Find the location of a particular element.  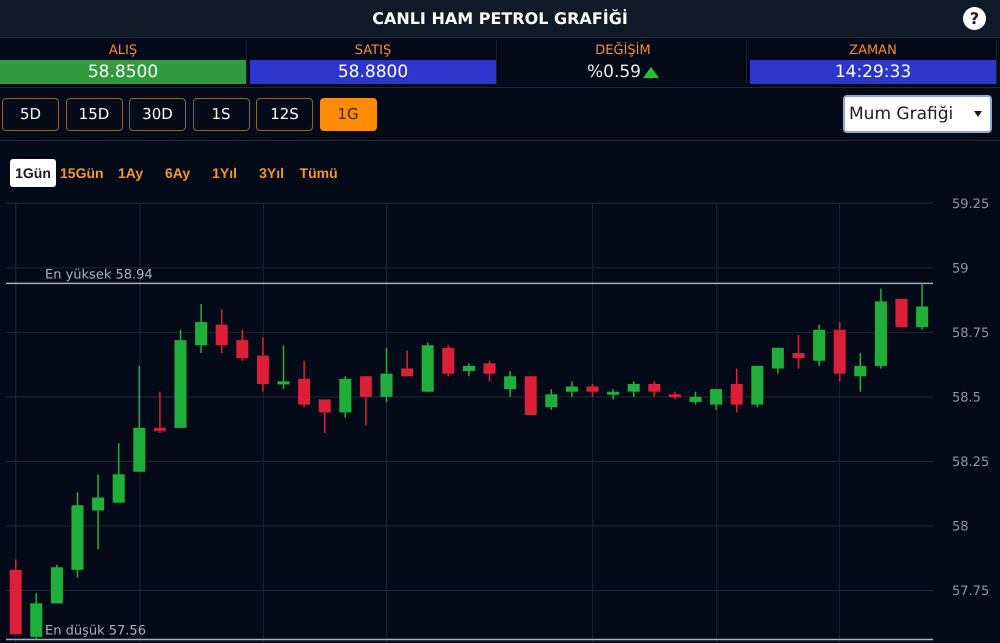

y-axis-label: 59 is located at coordinates (960, 268).